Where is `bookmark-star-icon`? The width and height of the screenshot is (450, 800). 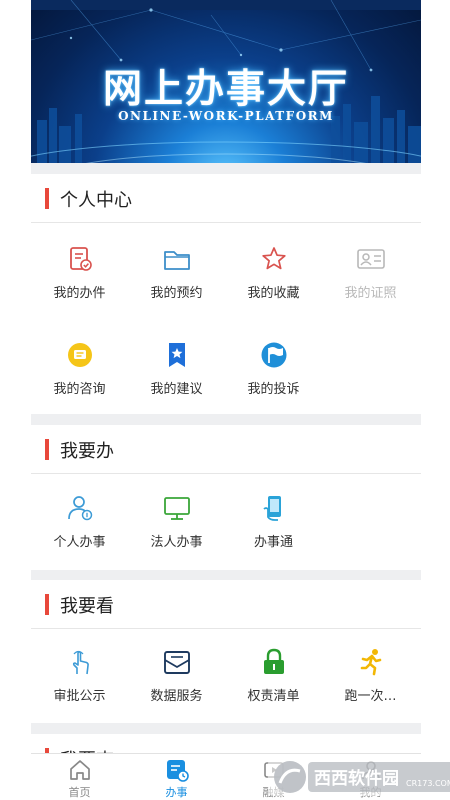
bookmark-star-icon is located at coordinates (176, 355).